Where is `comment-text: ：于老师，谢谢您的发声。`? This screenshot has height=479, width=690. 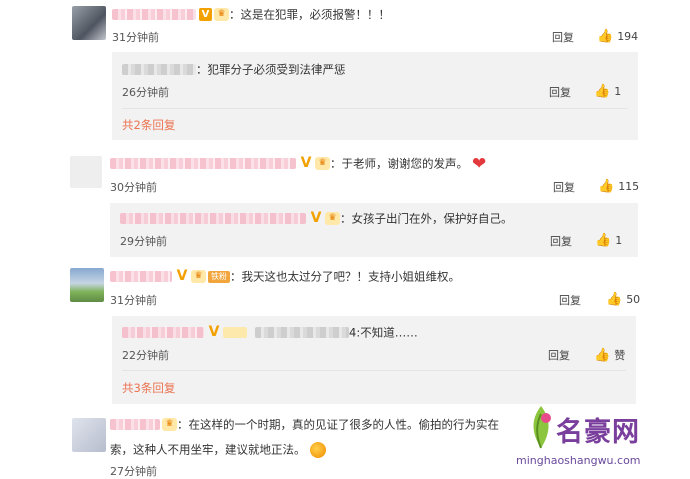
comment-text: ：于老师，谢谢您的发声。 is located at coordinates (399, 163).